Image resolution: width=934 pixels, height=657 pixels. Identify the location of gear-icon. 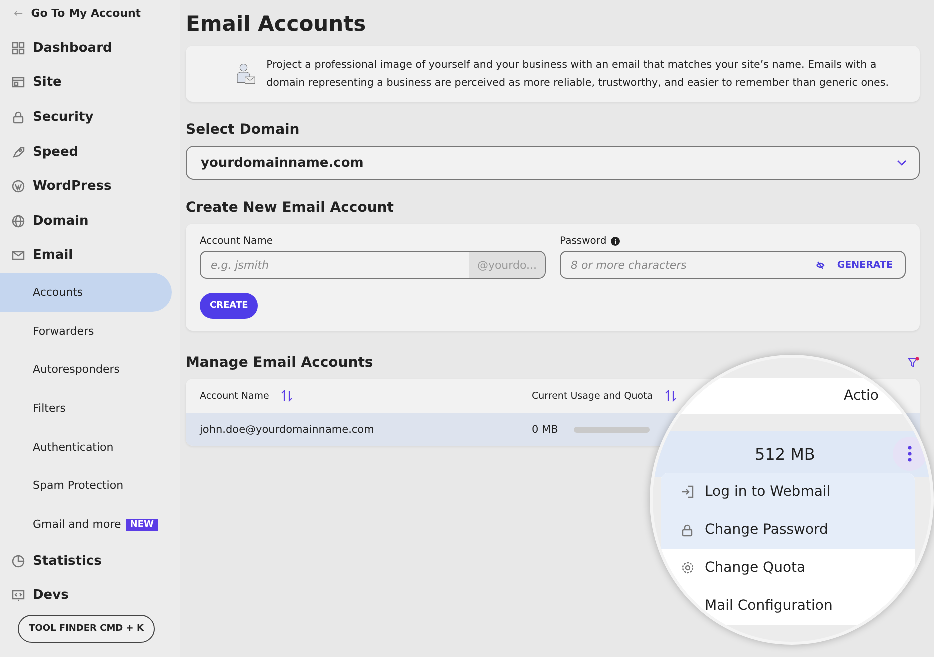
(688, 568).